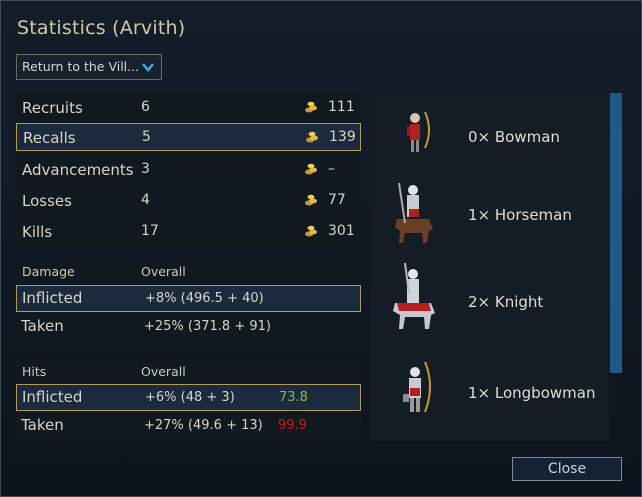  I want to click on damage-header: Damage, so click(48, 271).